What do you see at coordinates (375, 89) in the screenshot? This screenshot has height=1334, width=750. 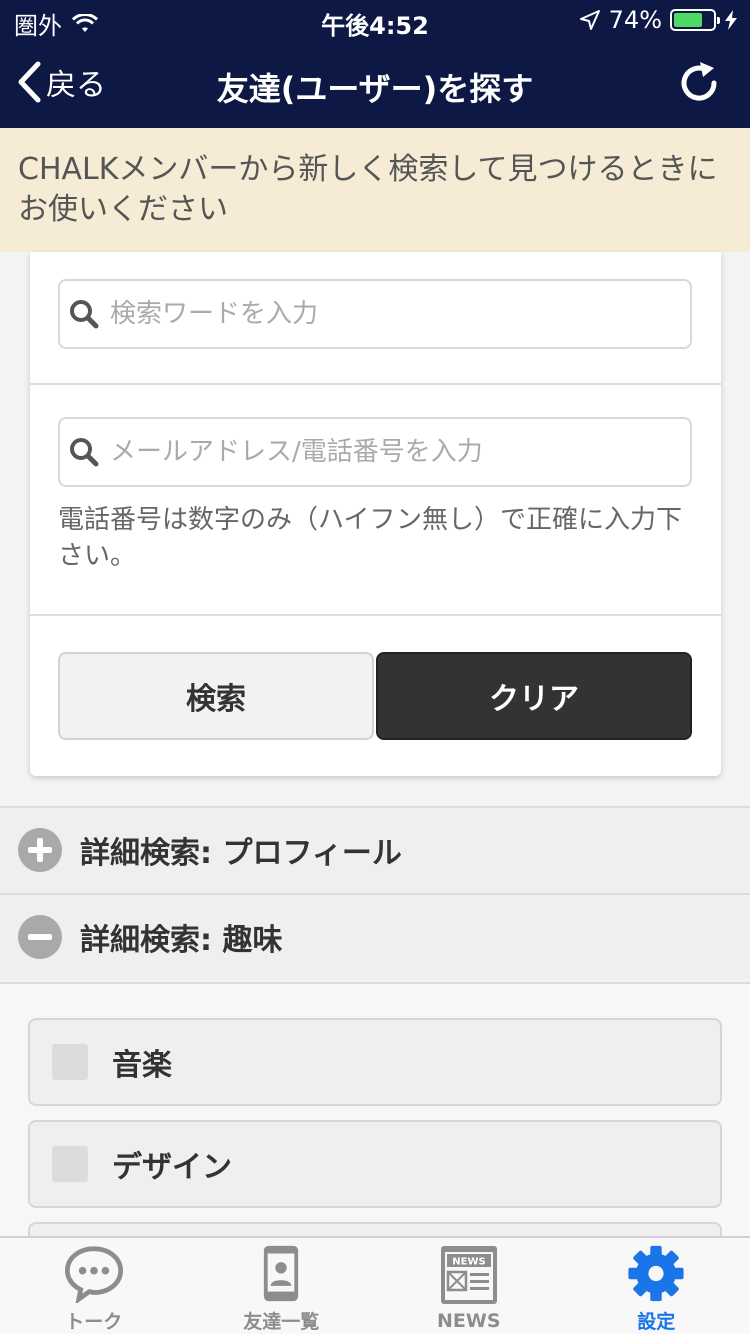 I see `page-title: 友達(ユーザー)を探す` at bounding box center [375, 89].